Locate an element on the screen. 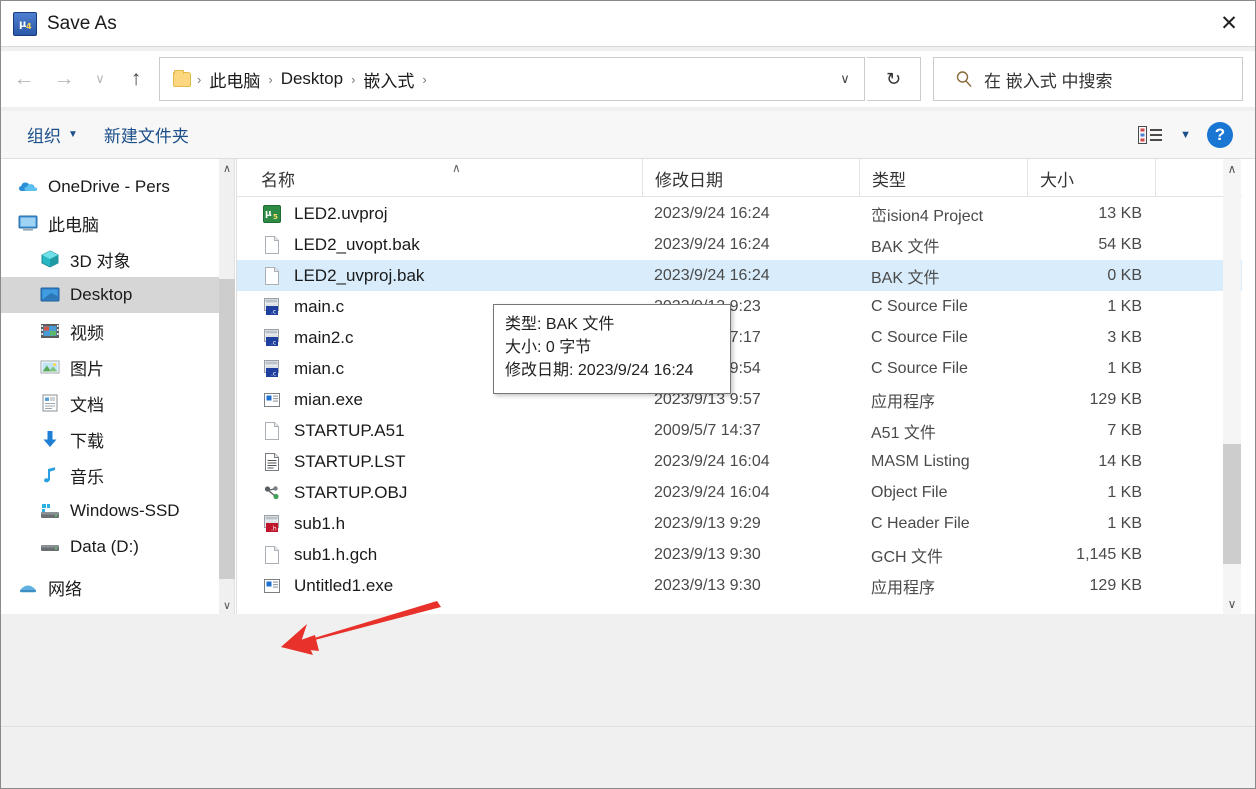 This screenshot has width=1256, height=789. file-size-cell: 7 KB is located at coordinates (1124, 430).